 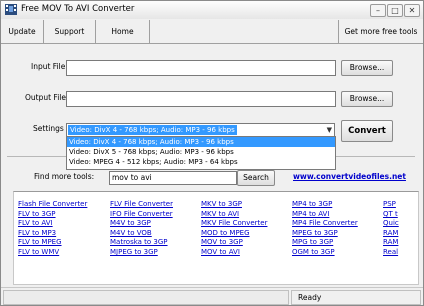 What do you see at coordinates (141, 224) in the screenshot?
I see `tool-link: M4V to 3GP` at bounding box center [141, 224].